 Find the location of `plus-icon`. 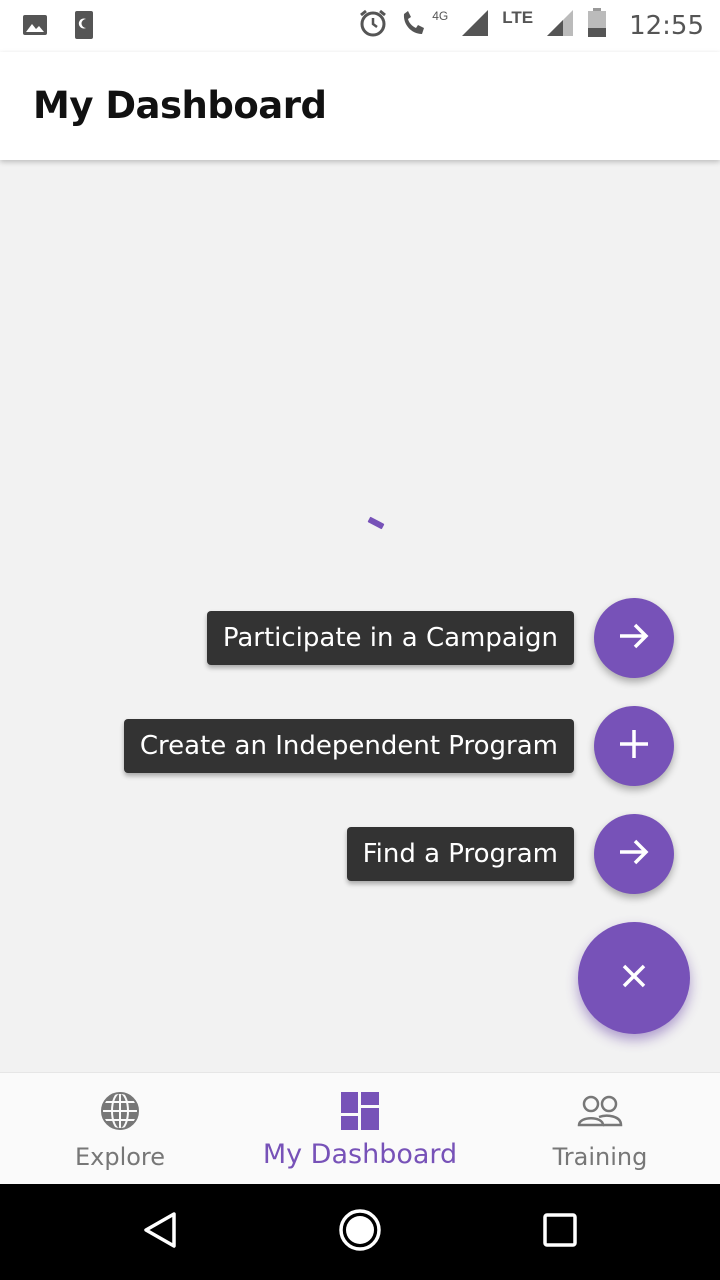

plus-icon is located at coordinates (634, 746).